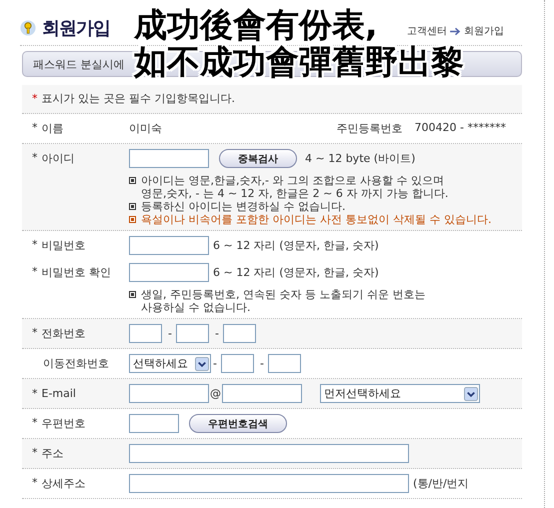 This screenshot has height=508, width=554. What do you see at coordinates (455, 31) in the screenshot?
I see `arrow-icon` at bounding box center [455, 31].